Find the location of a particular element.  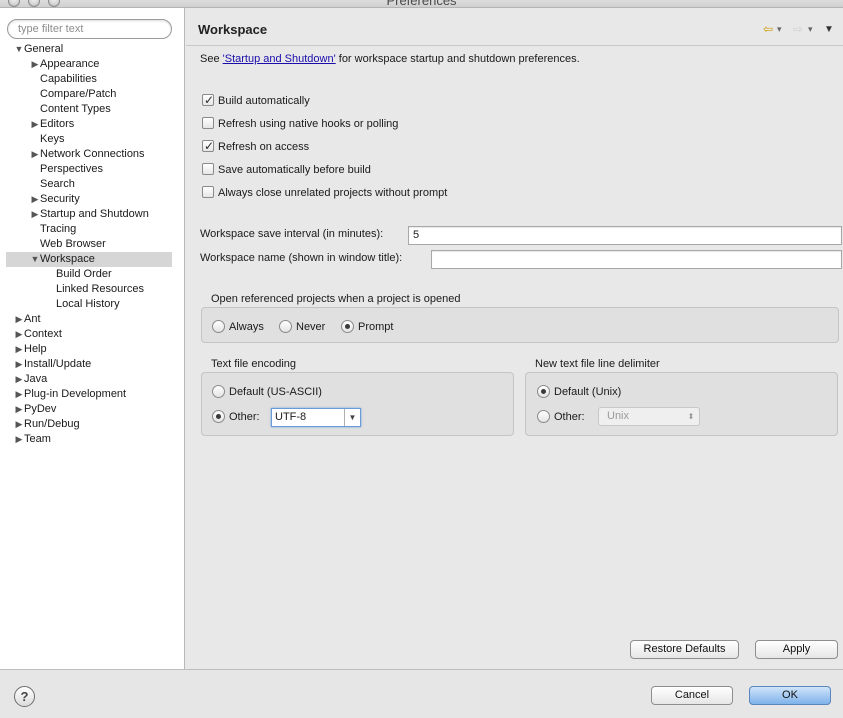

tree-item-java: ▶ Java is located at coordinates (92, 379).